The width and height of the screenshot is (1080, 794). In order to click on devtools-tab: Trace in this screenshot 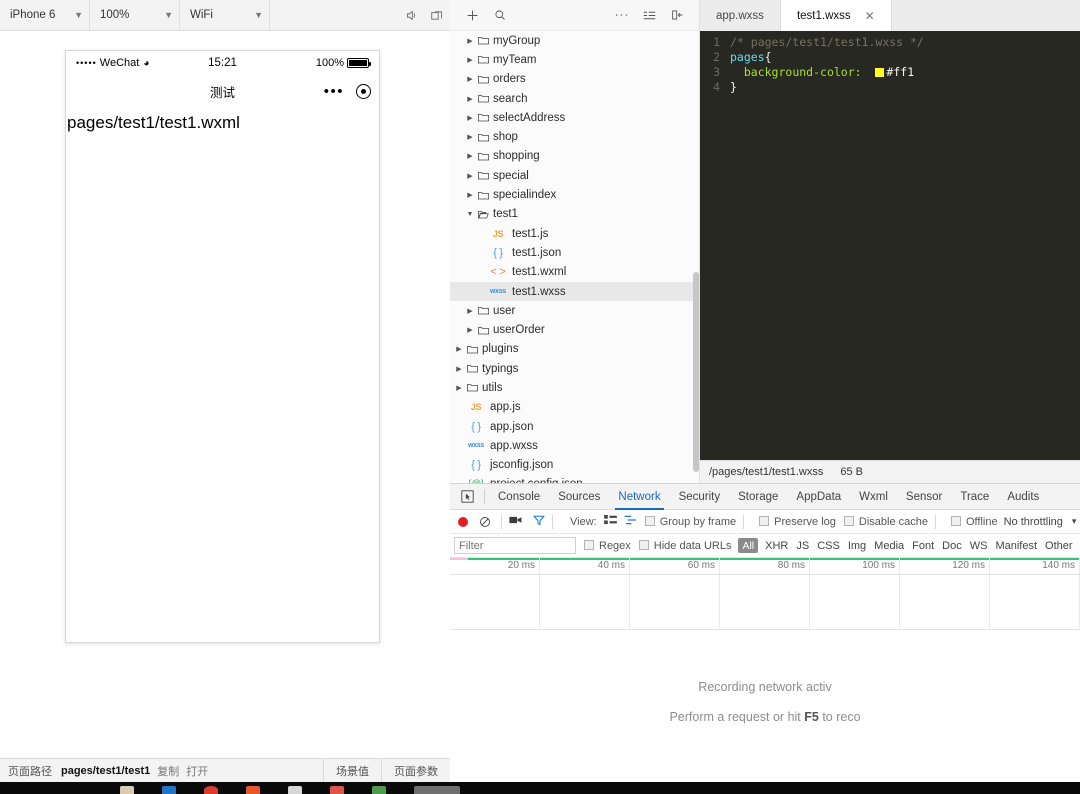, I will do `click(974, 497)`.